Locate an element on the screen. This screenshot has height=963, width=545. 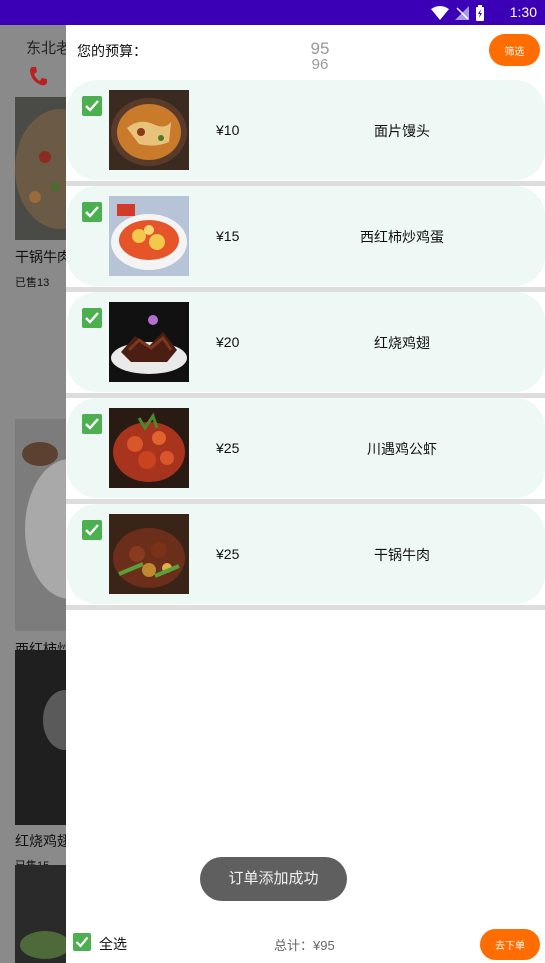
dish-image-dry-pot-beef is located at coordinates (149, 554).